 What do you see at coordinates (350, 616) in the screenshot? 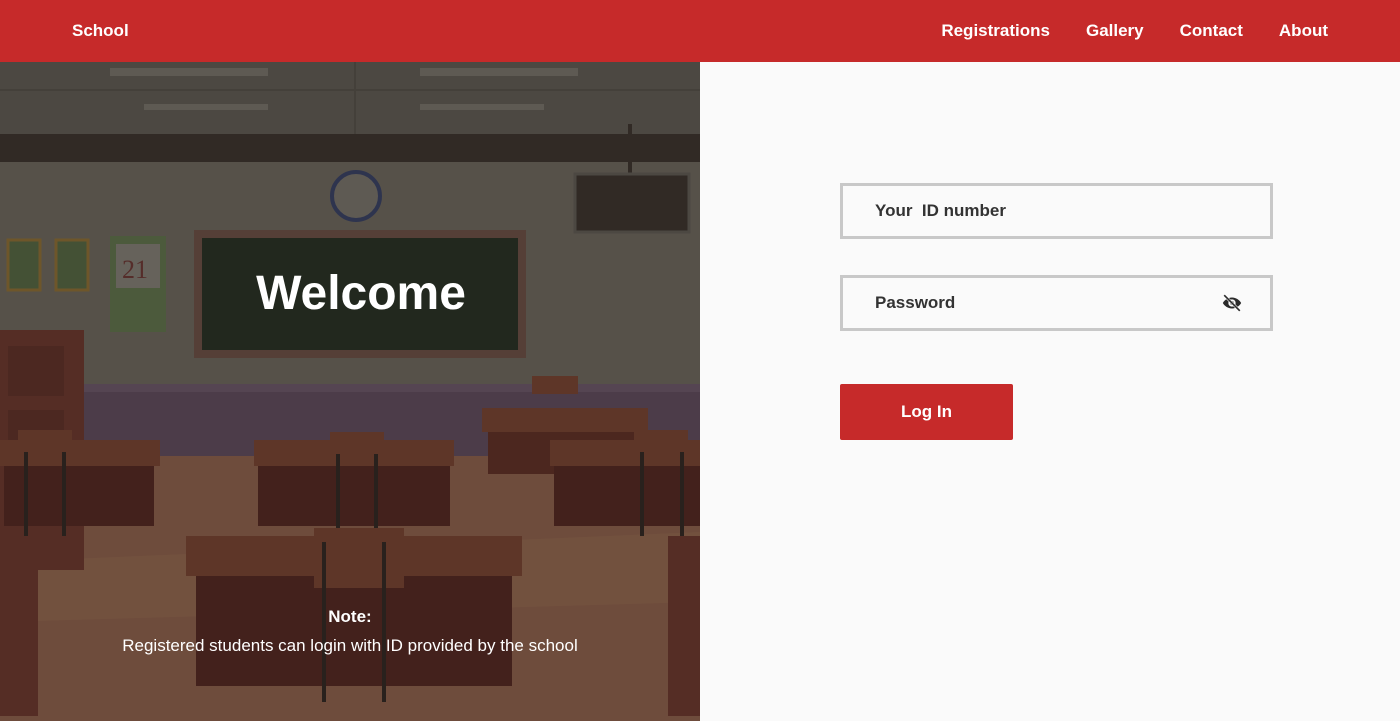
I see `note-title: Note:` at bounding box center [350, 616].